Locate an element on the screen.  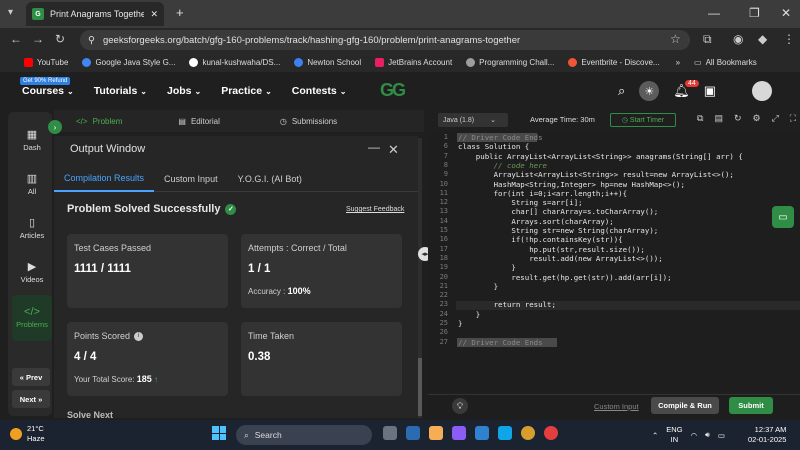
volume-icon: 🔊︎ is located at coordinates (707, 435).